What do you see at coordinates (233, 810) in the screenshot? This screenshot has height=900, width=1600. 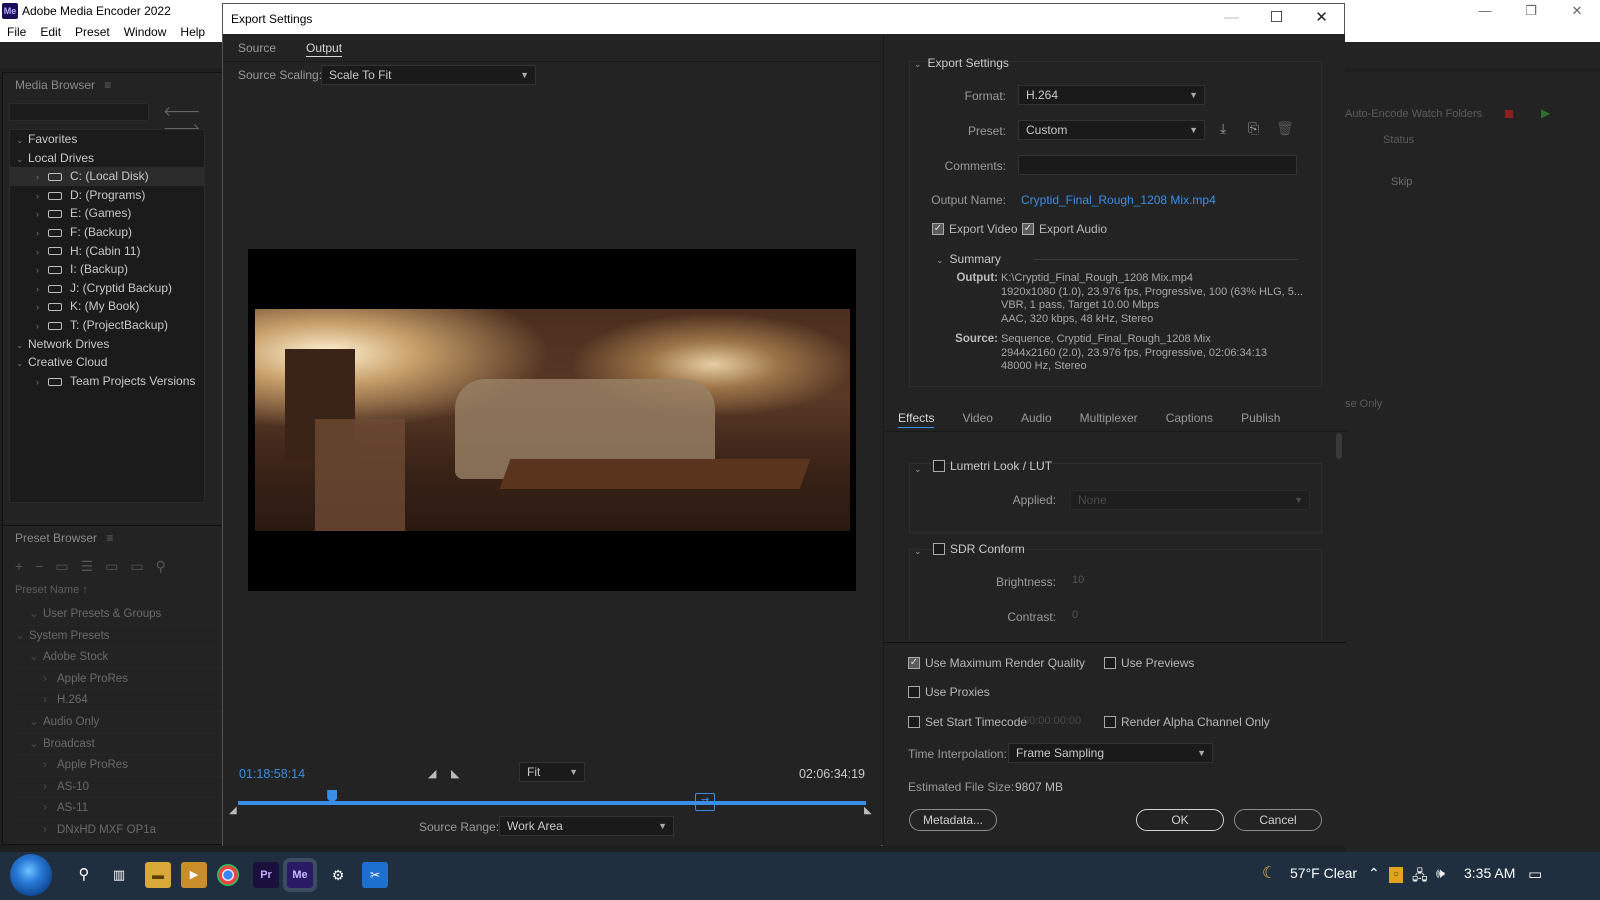 I see `work-area-start-icon: ◢` at bounding box center [233, 810].